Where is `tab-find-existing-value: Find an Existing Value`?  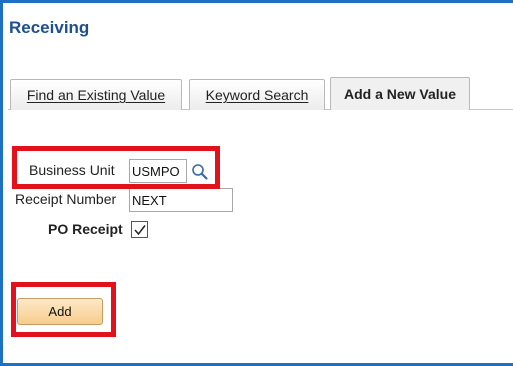 tab-find-existing-value: Find an Existing Value is located at coordinates (96, 94).